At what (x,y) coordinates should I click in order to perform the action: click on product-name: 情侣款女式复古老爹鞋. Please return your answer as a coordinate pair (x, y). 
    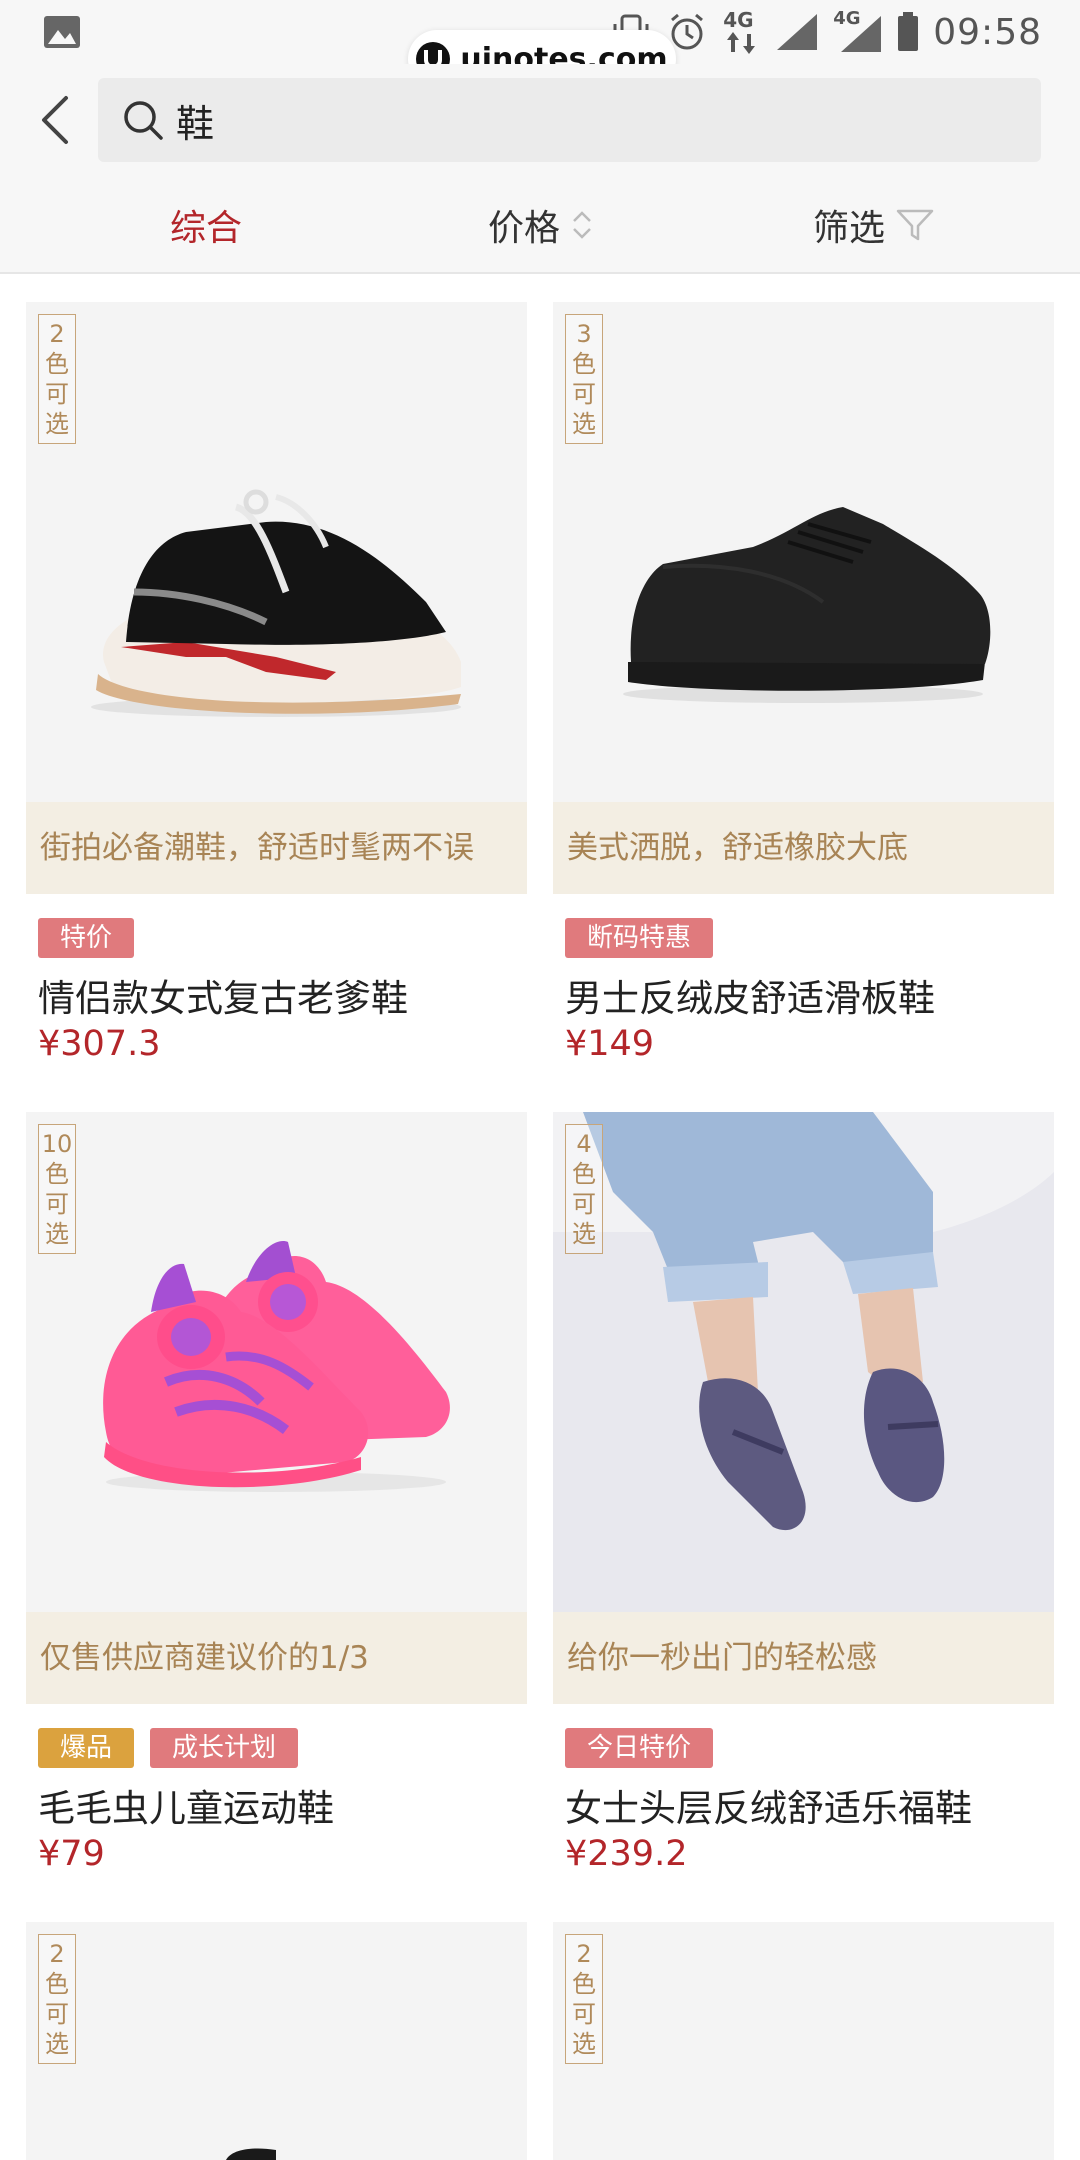
    Looking at the image, I should click on (223, 995).